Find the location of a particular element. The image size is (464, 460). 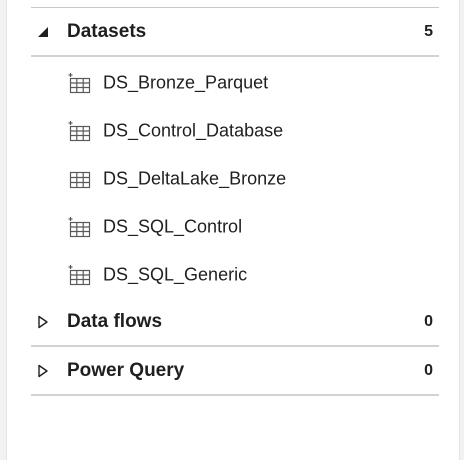

dataset-item: DS_SQL_Generic is located at coordinates (233, 275).